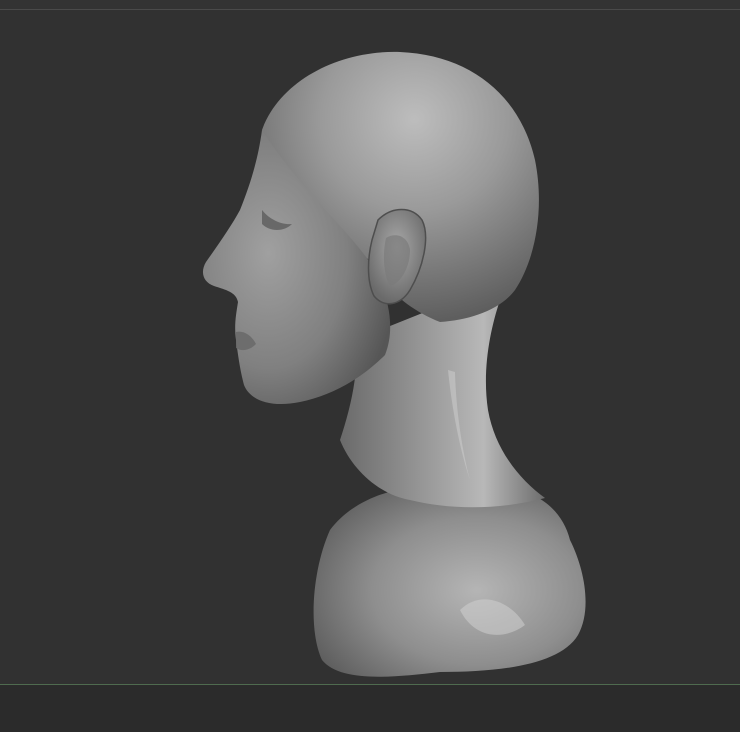 The image size is (740, 732). What do you see at coordinates (449, 581) in the screenshot?
I see `bust-chest` at bounding box center [449, 581].